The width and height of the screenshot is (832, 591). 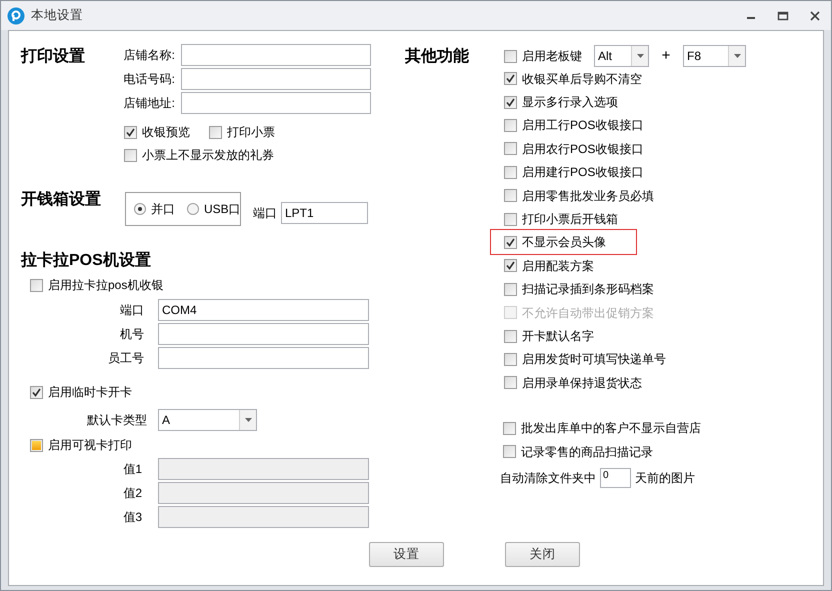 I want to click on checkbox-label: 扫描记录插到条形码档案, so click(x=588, y=289).